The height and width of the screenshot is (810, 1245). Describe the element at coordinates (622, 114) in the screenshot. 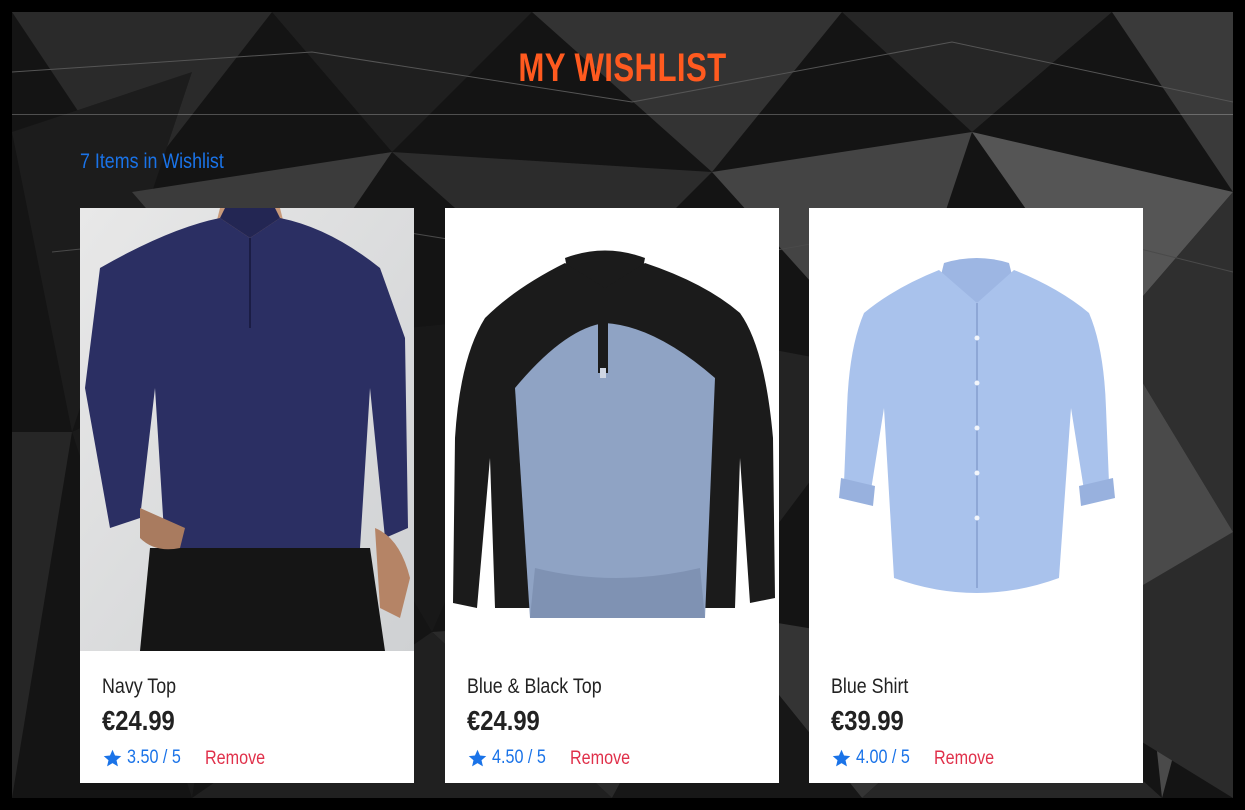

I see `header-divider` at that location.